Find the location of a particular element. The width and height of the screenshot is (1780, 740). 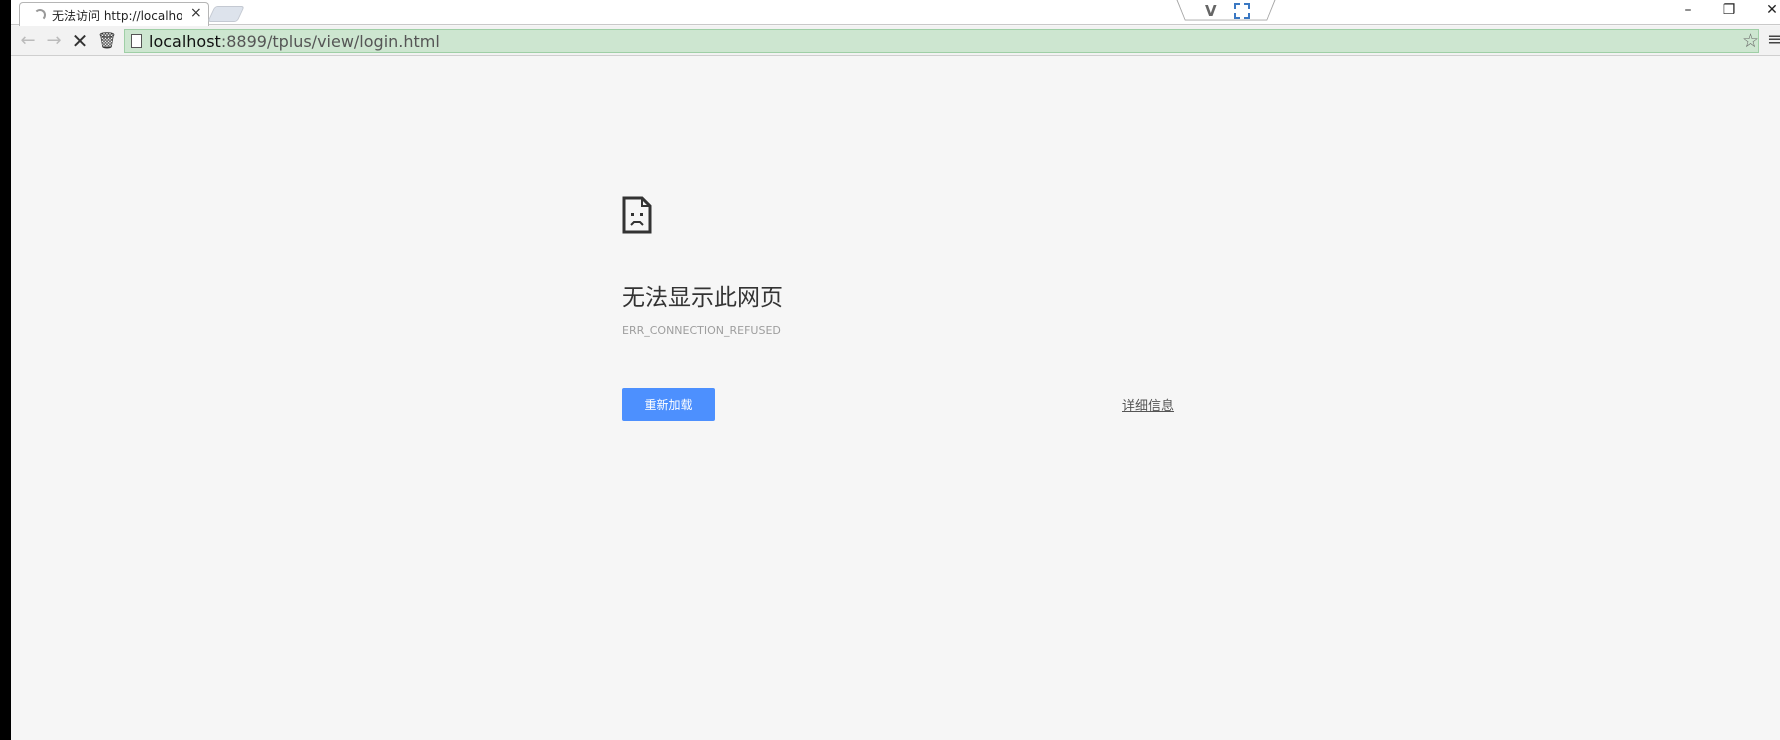

extension-divider is located at coordinates (1226, 10).